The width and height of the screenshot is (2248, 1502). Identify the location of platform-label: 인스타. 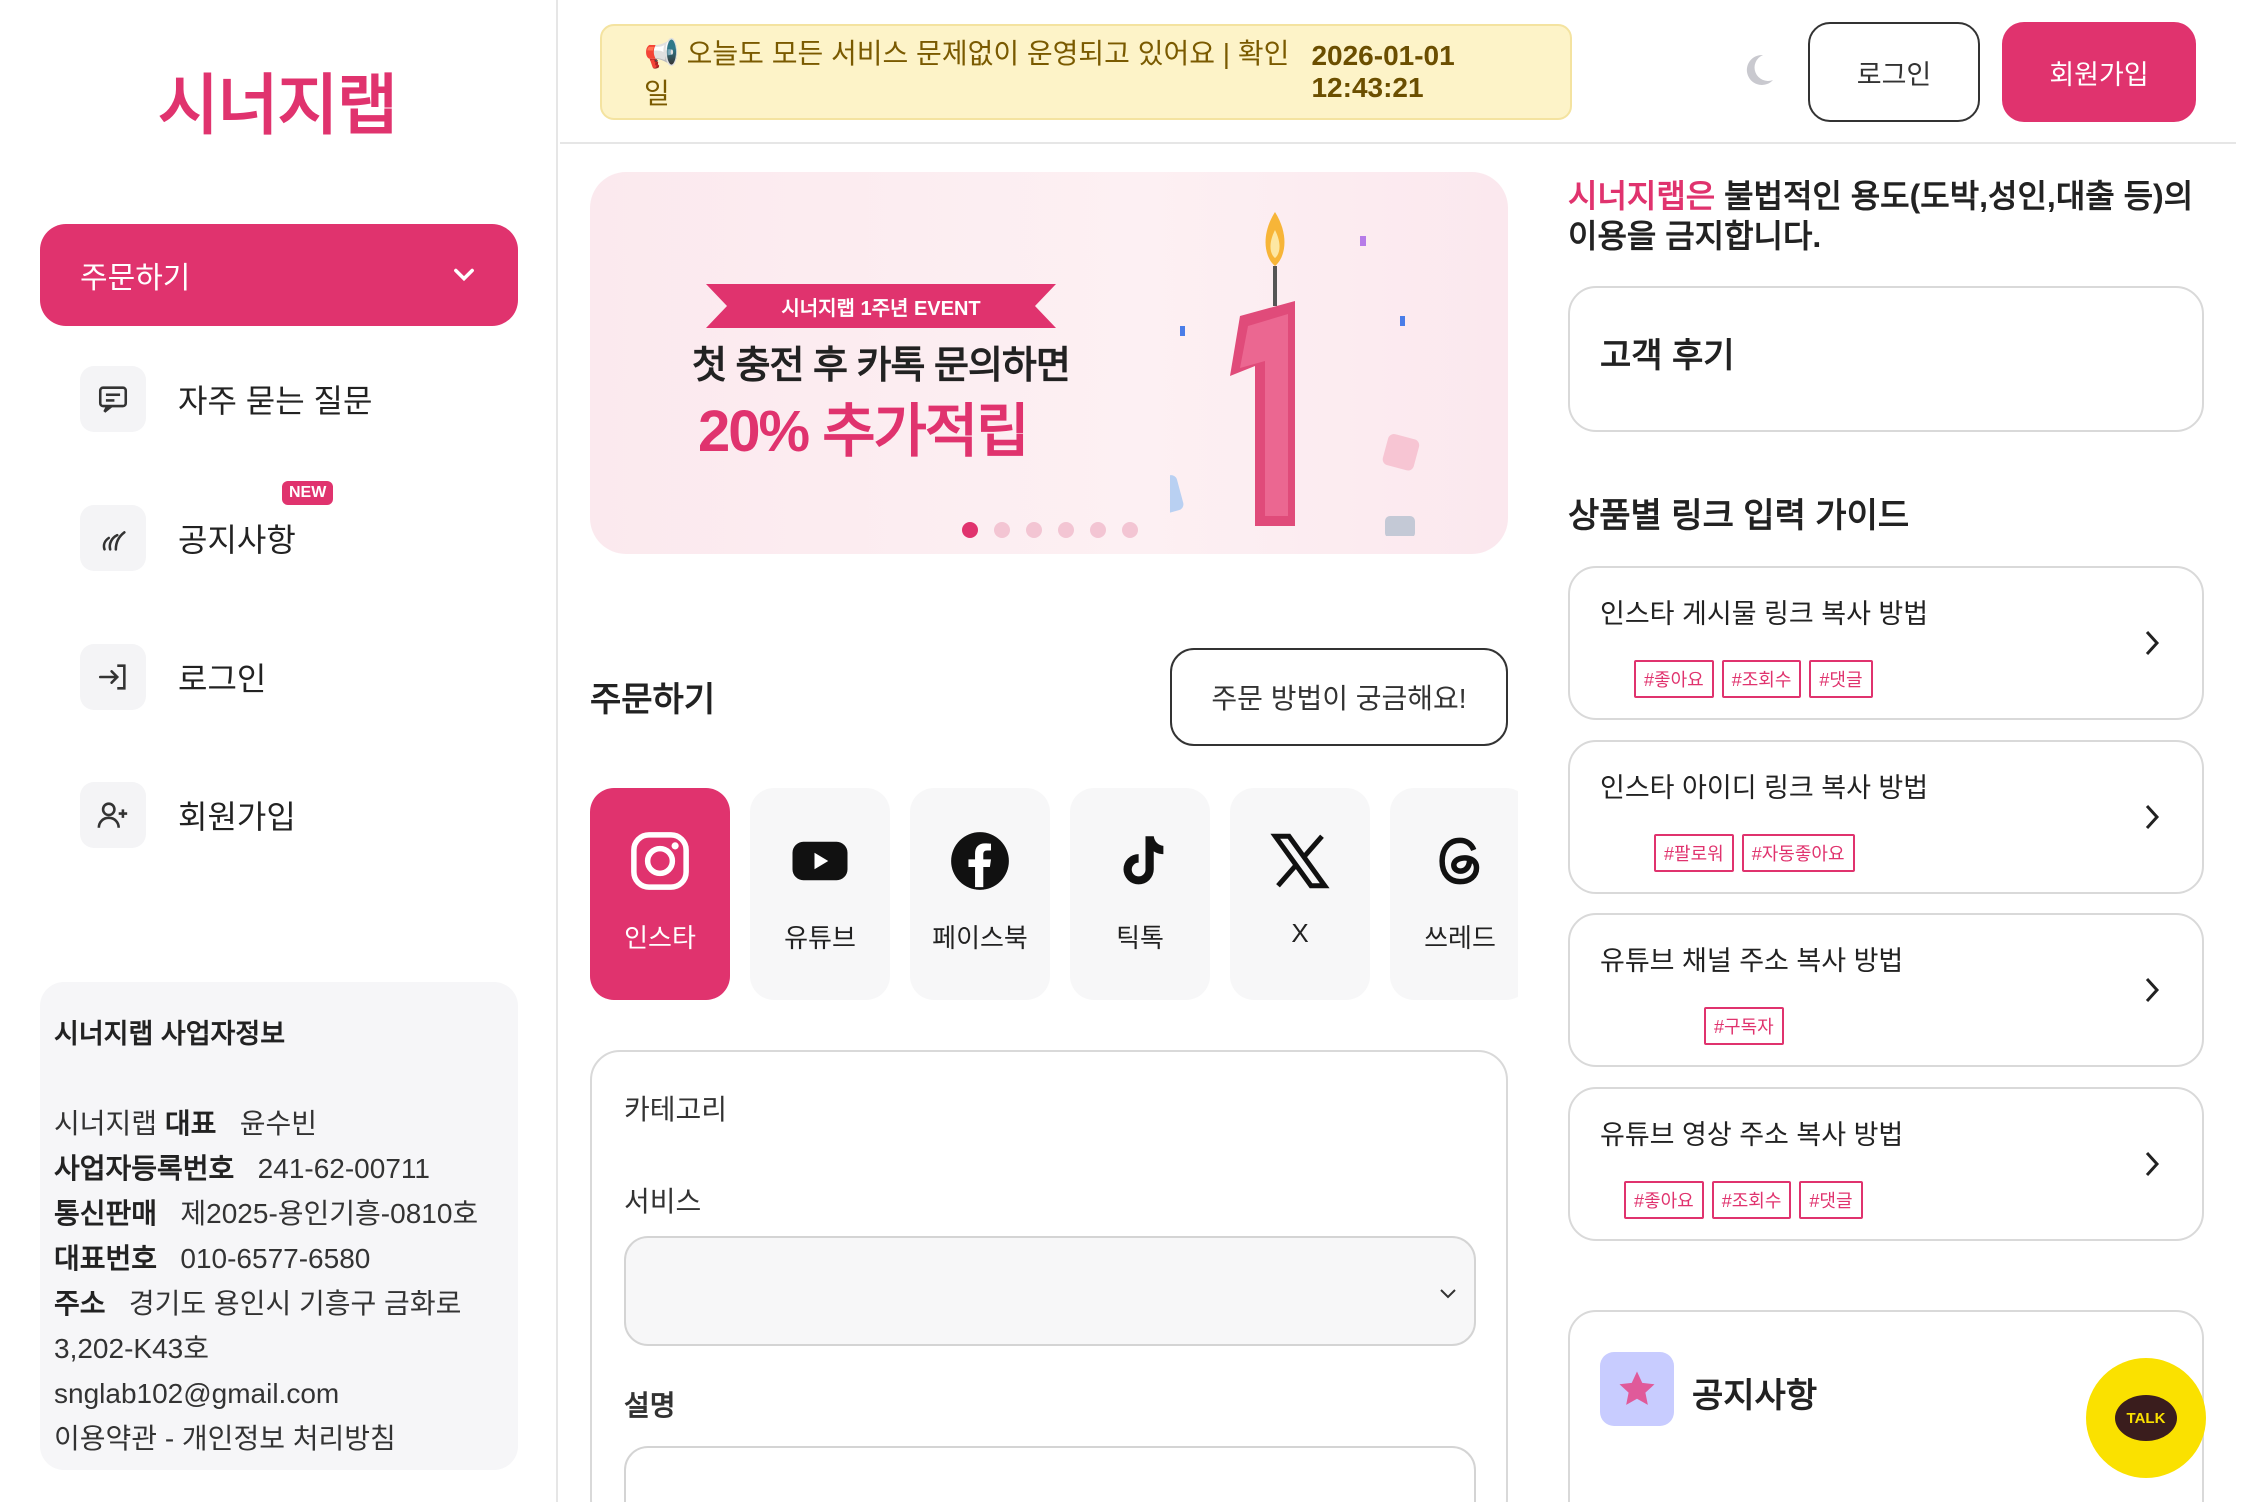
(660, 938).